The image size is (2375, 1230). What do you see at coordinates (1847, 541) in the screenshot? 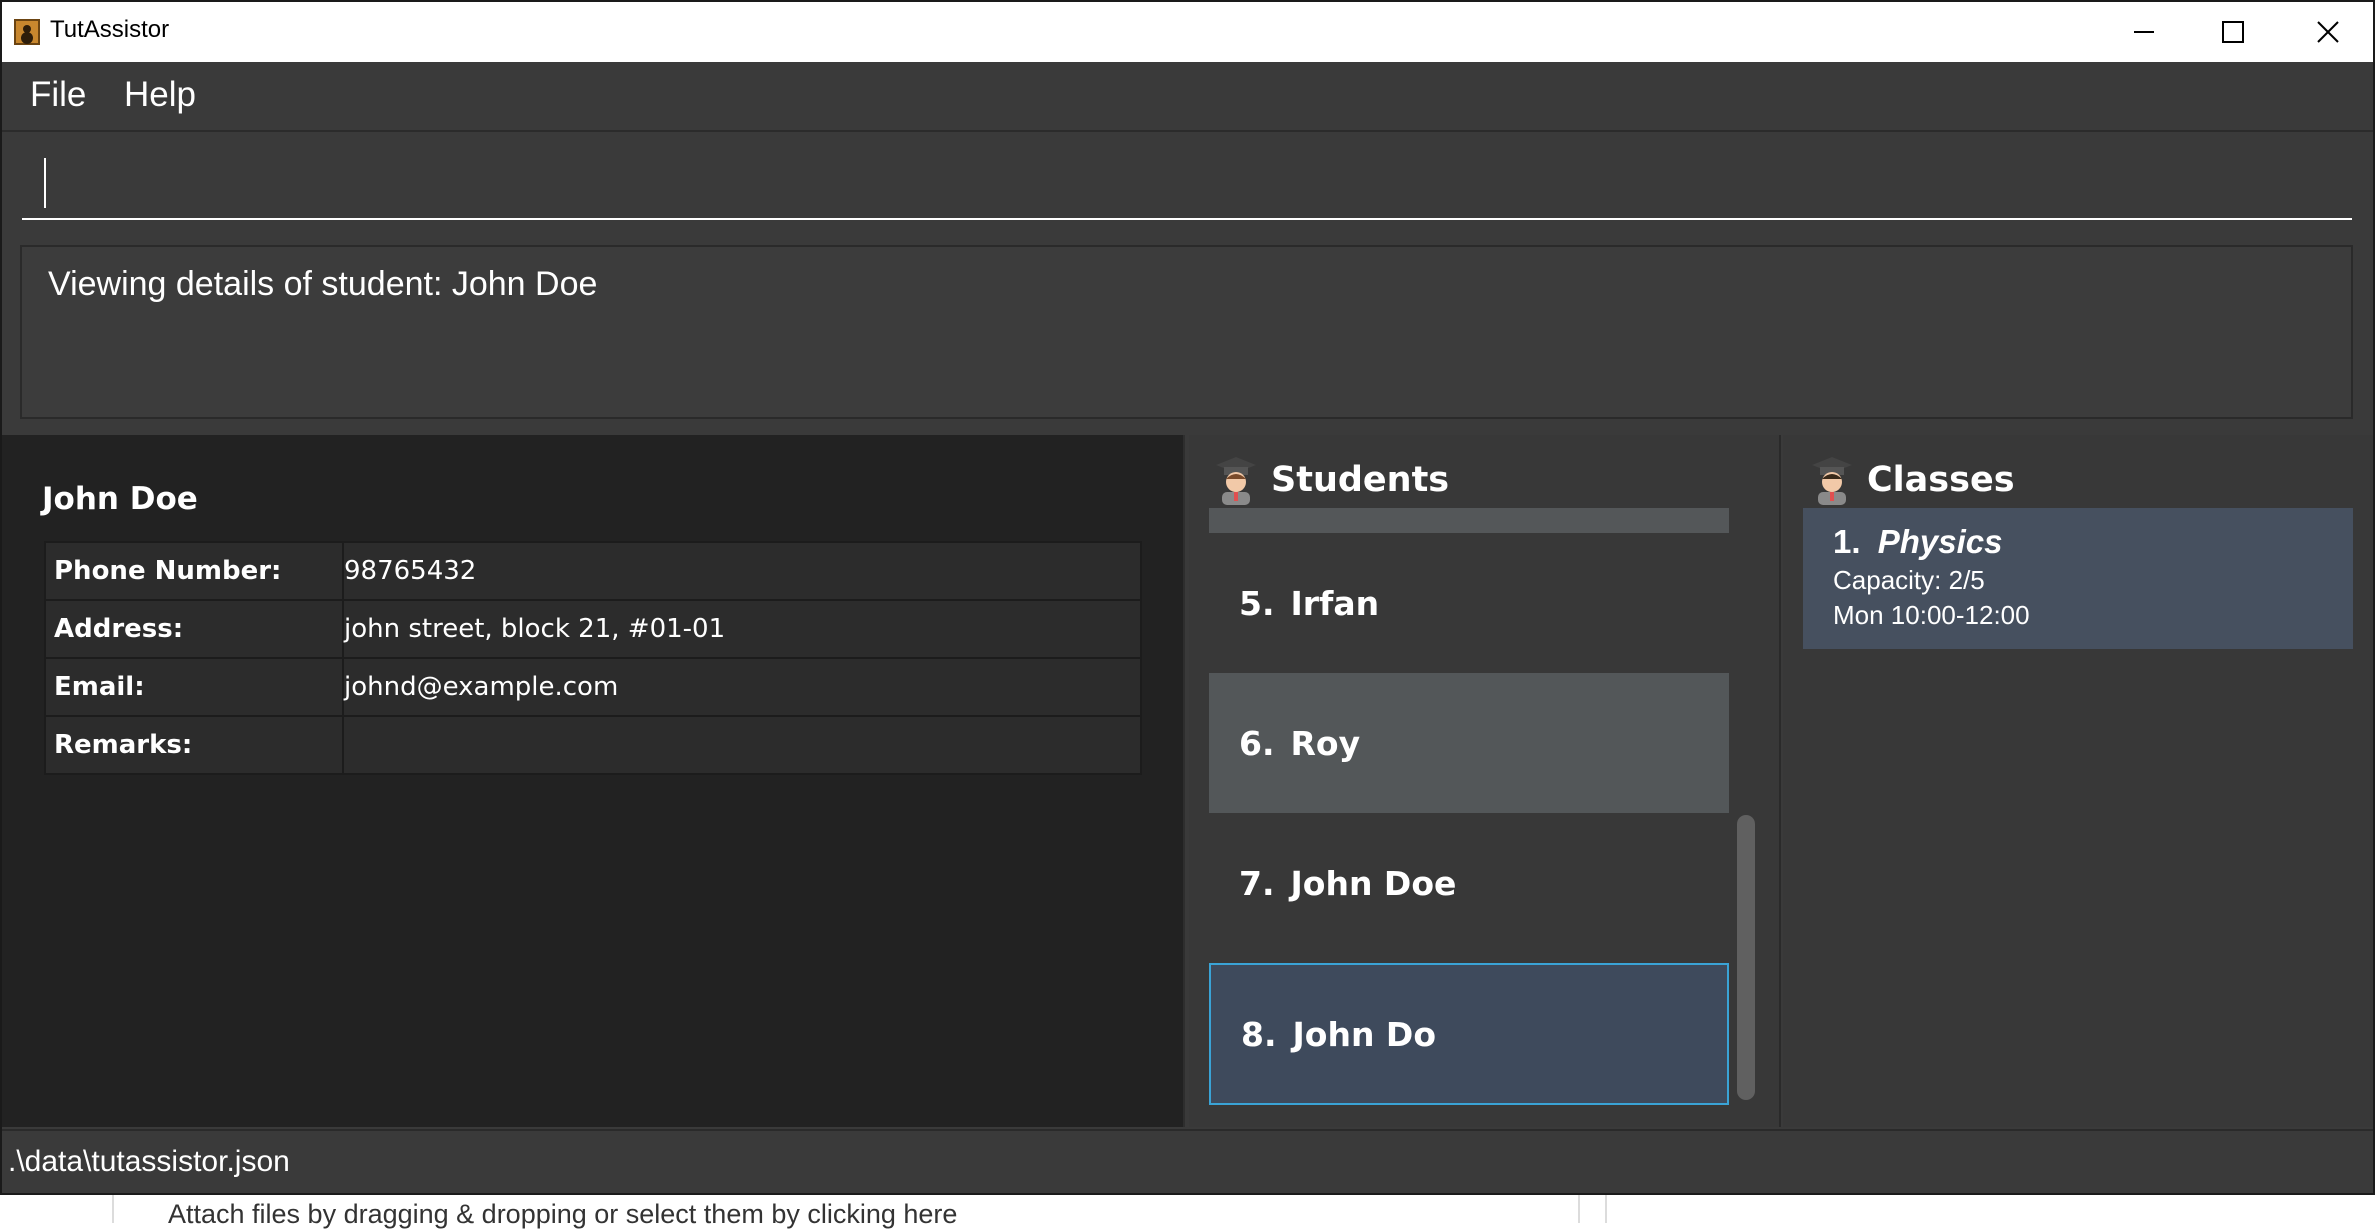
I see `class-index: 1.` at bounding box center [1847, 541].